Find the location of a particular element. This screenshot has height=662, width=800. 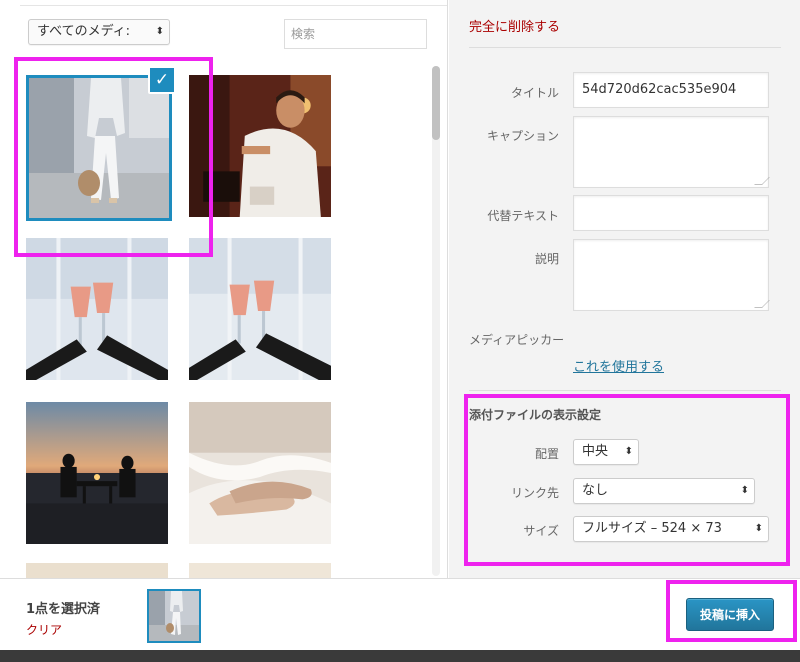

selected-thumbnail is located at coordinates (174, 616).